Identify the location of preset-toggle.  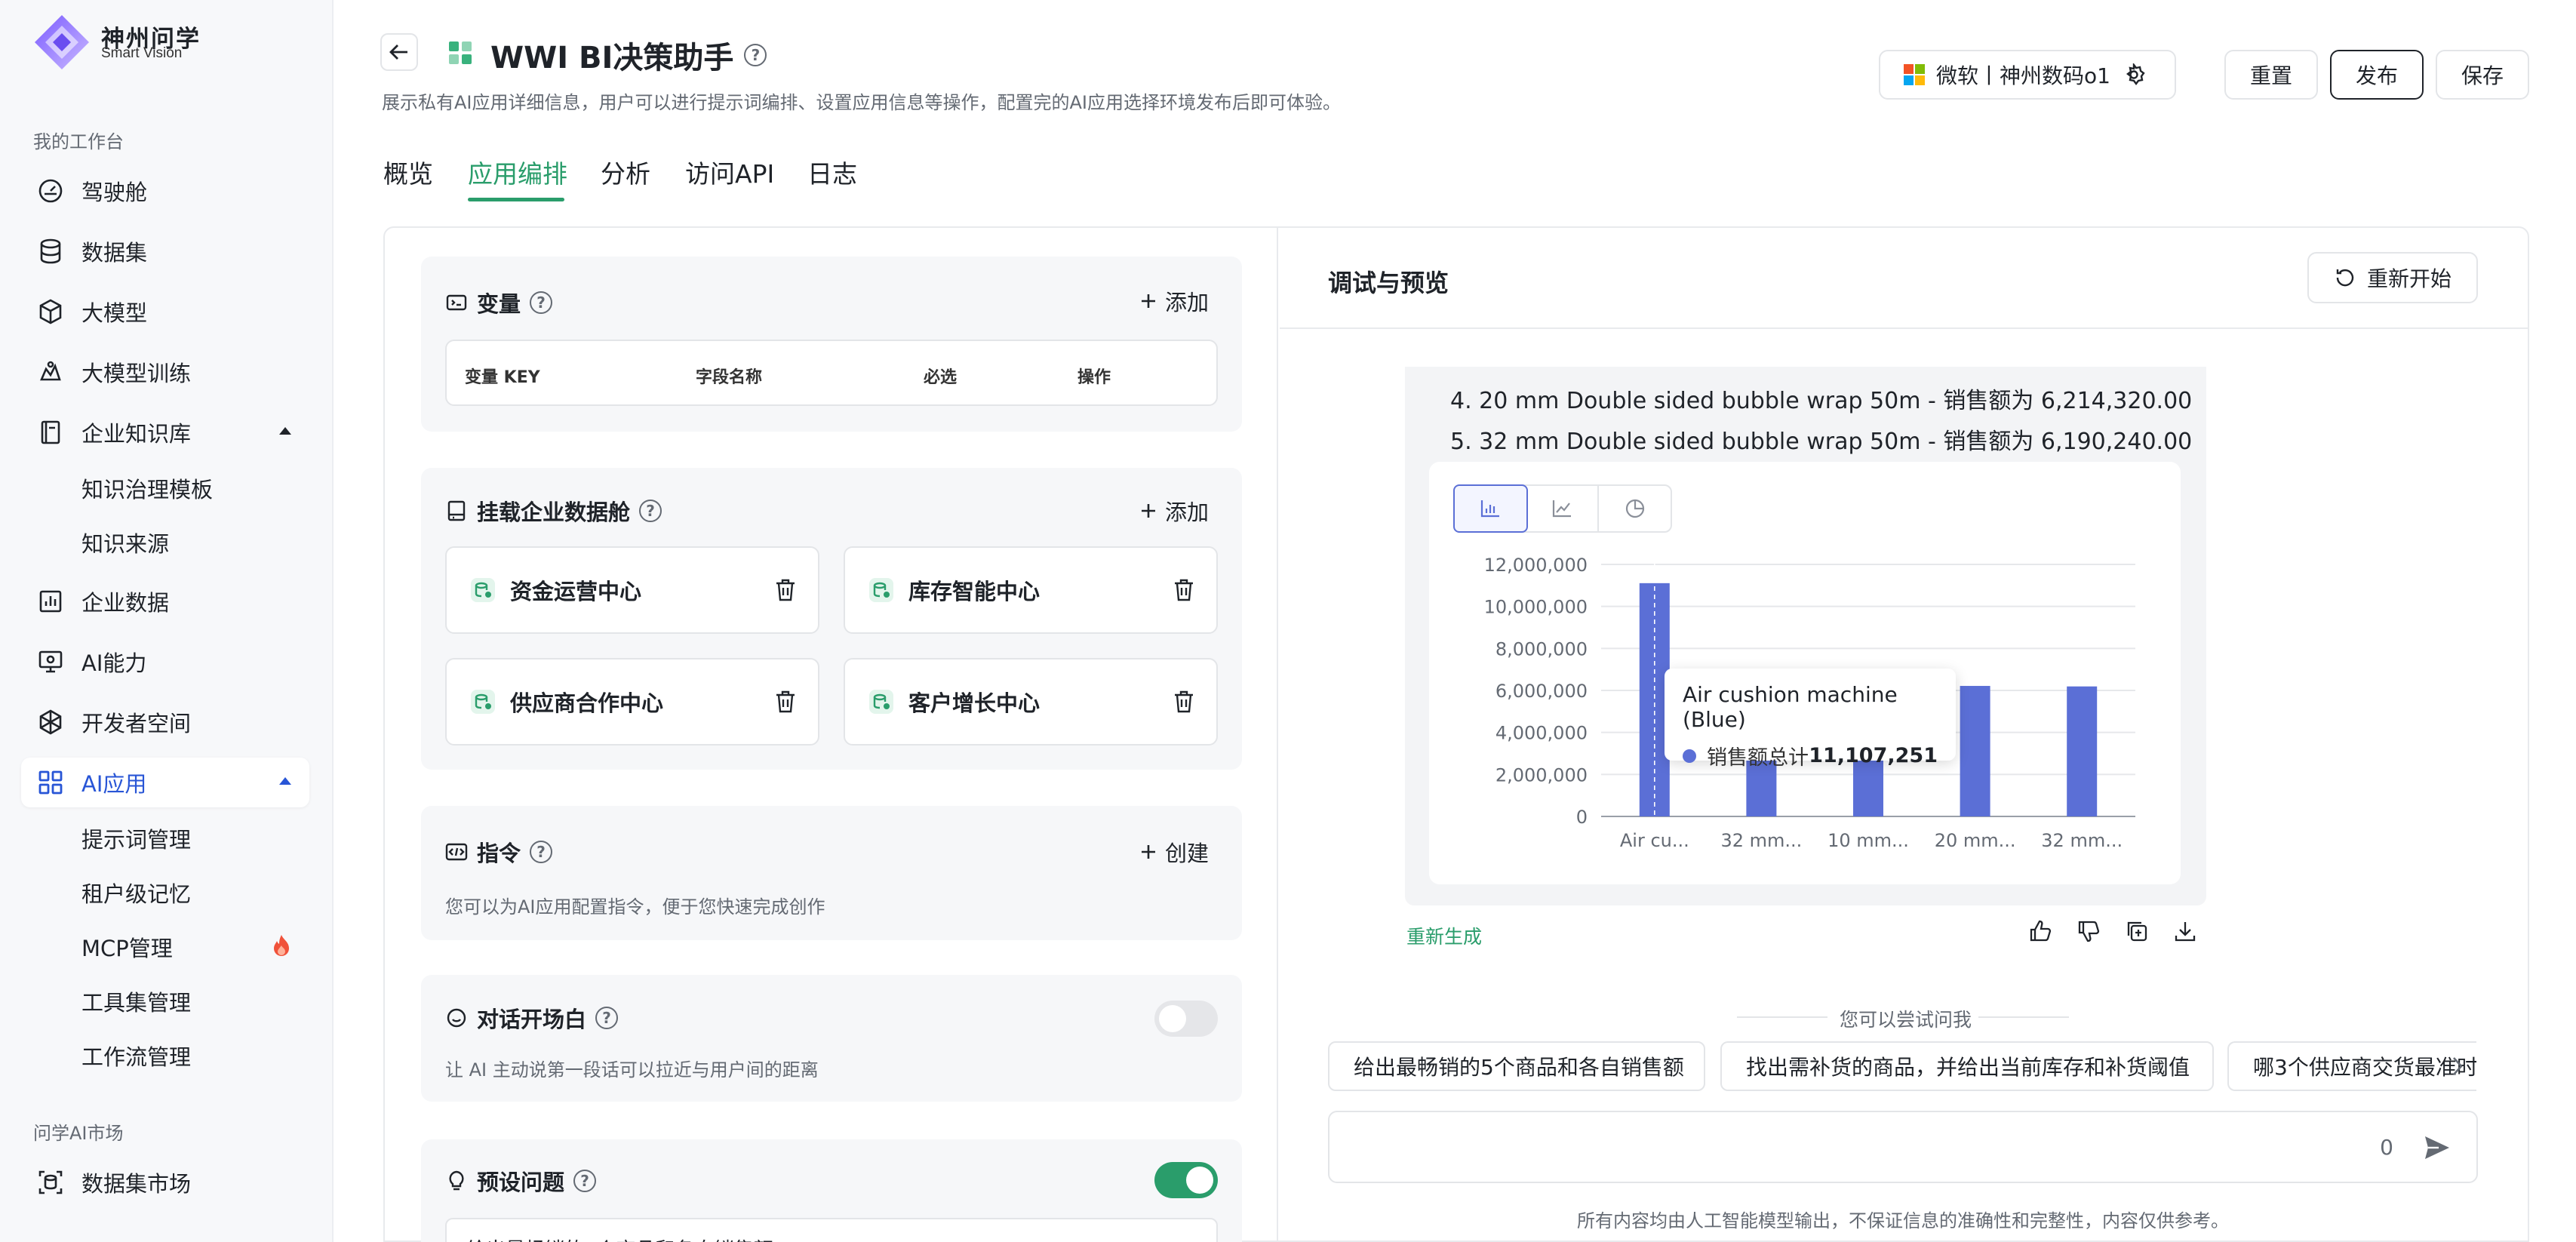
(1186, 1180).